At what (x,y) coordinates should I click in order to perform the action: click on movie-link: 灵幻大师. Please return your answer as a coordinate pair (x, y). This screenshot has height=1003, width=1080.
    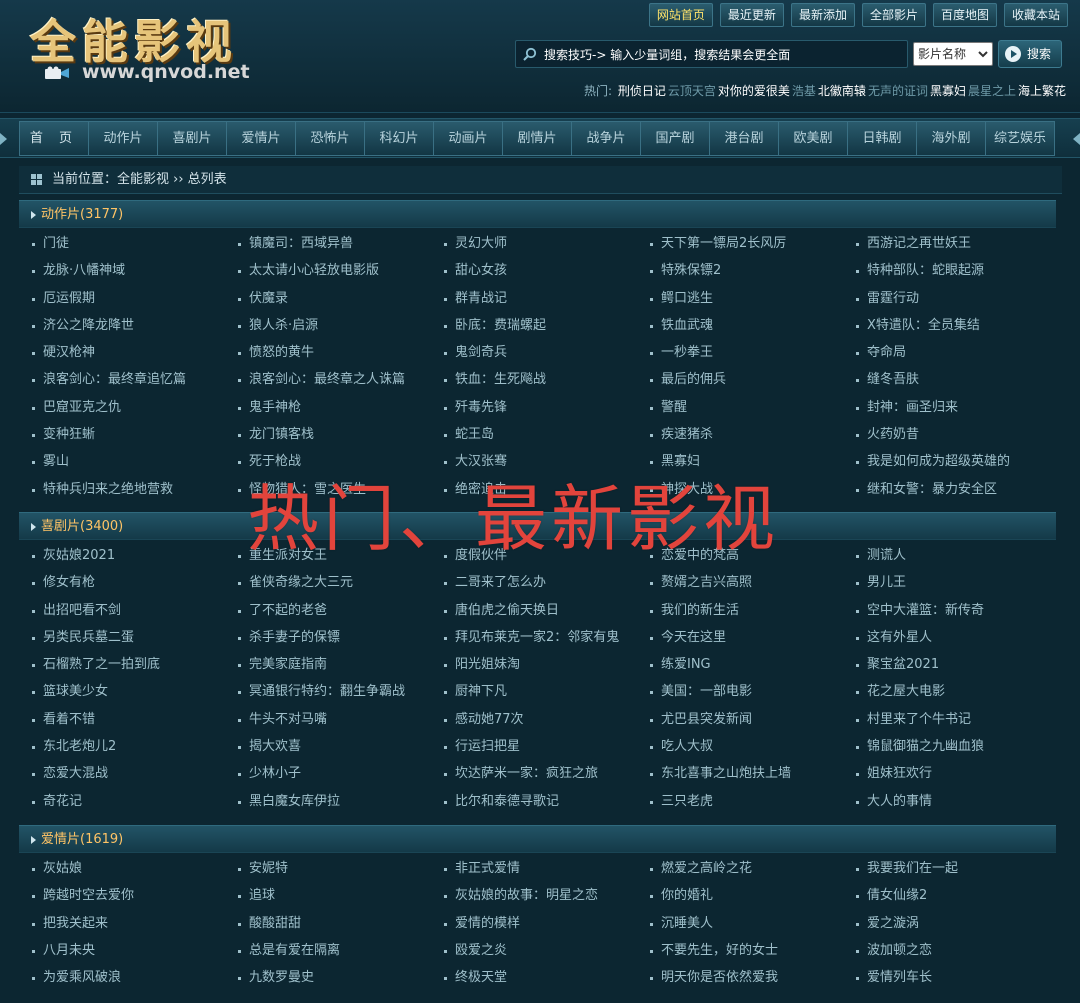
    Looking at the image, I should click on (546, 247).